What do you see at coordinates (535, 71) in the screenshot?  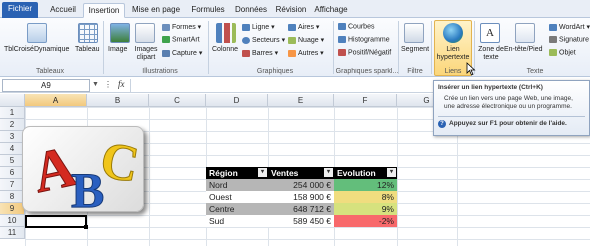 I see `group-texte: Texte` at bounding box center [535, 71].